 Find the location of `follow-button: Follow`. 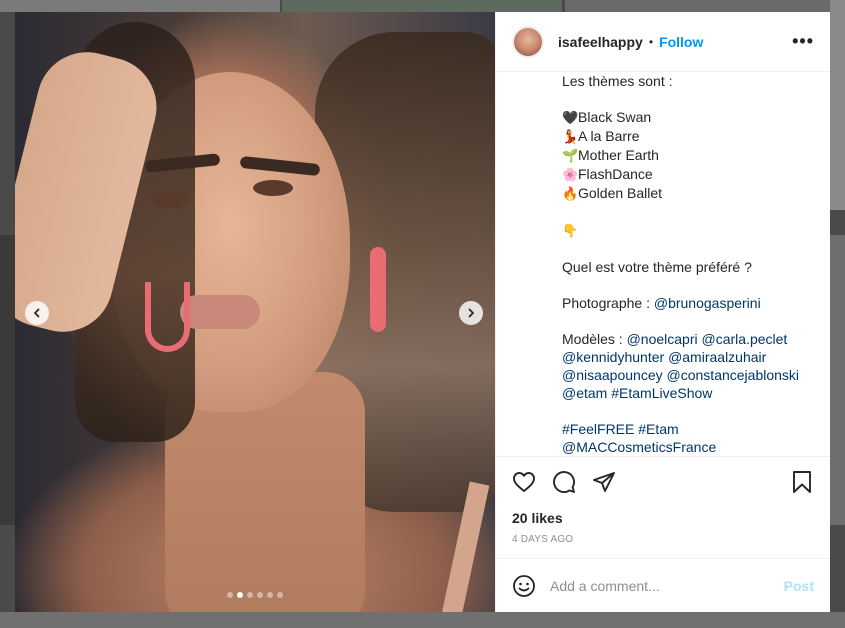

follow-button: Follow is located at coordinates (681, 42).